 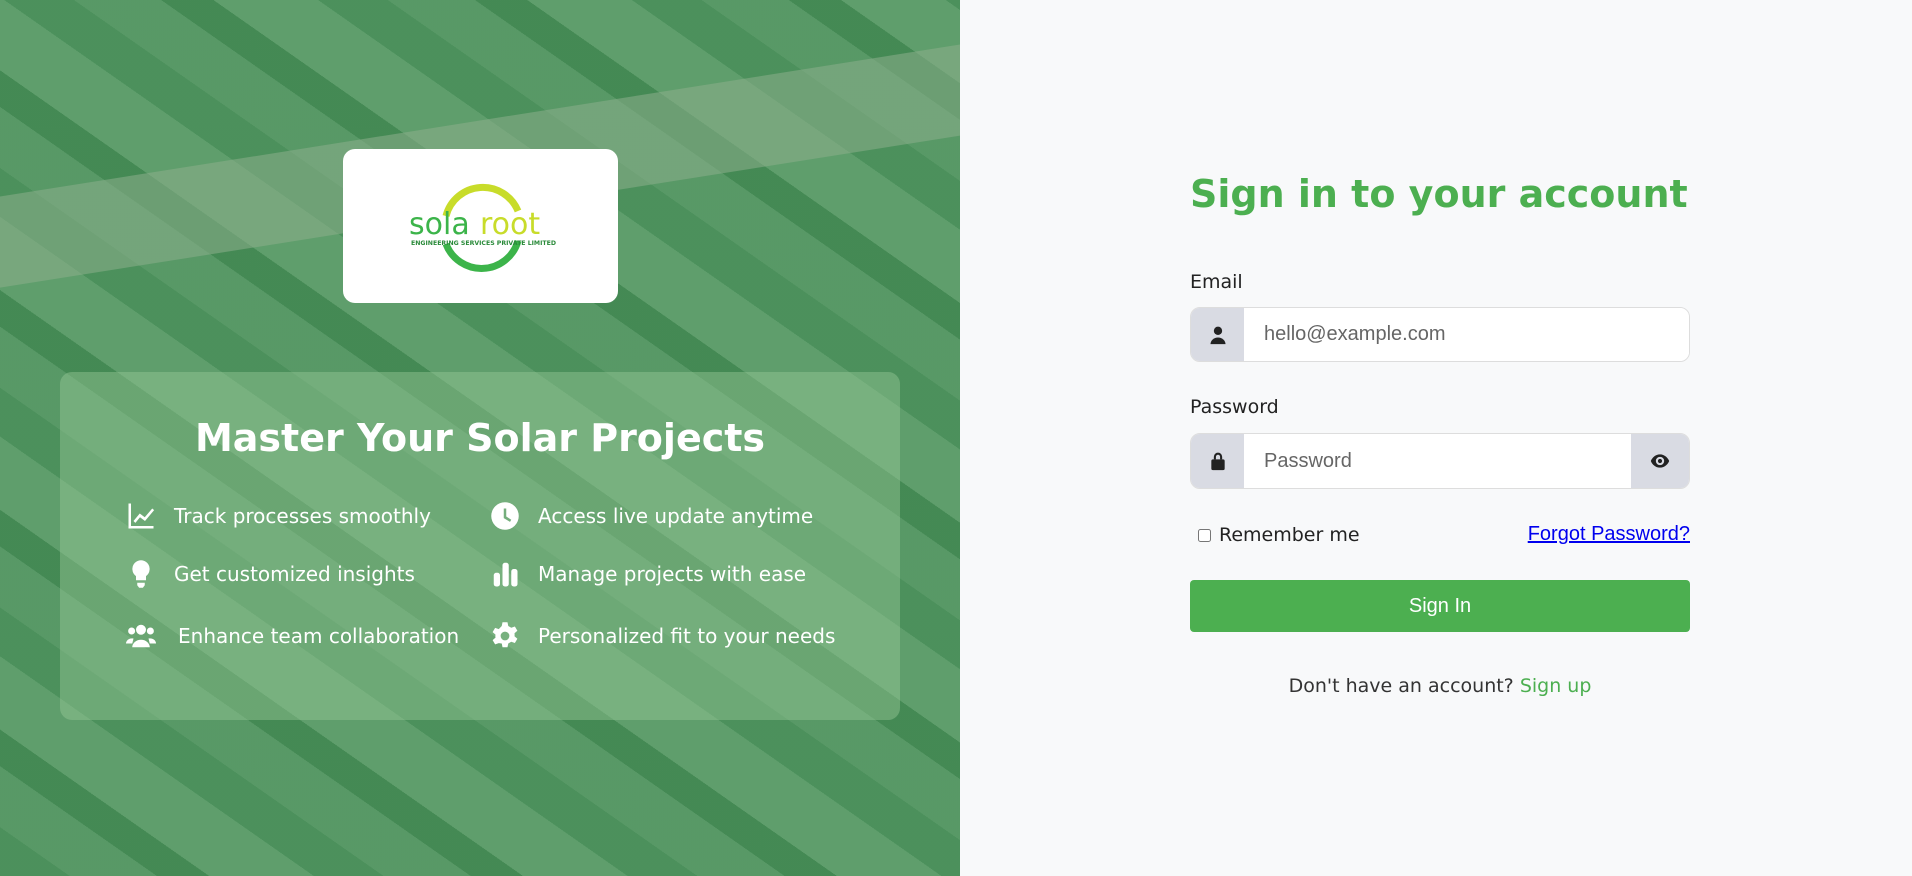 I want to click on feature-item: Personalized fit to your needs, so click(x=662, y=636).